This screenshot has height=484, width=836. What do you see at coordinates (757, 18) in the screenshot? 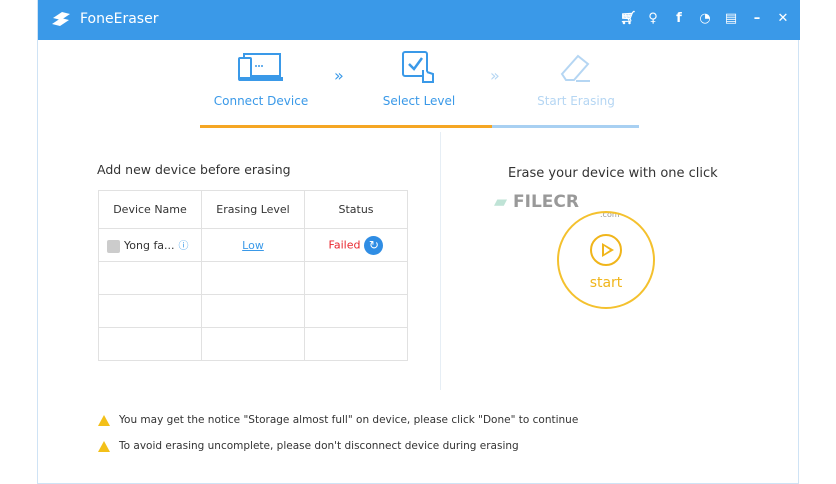
I see `minimize-icon: –` at bounding box center [757, 18].